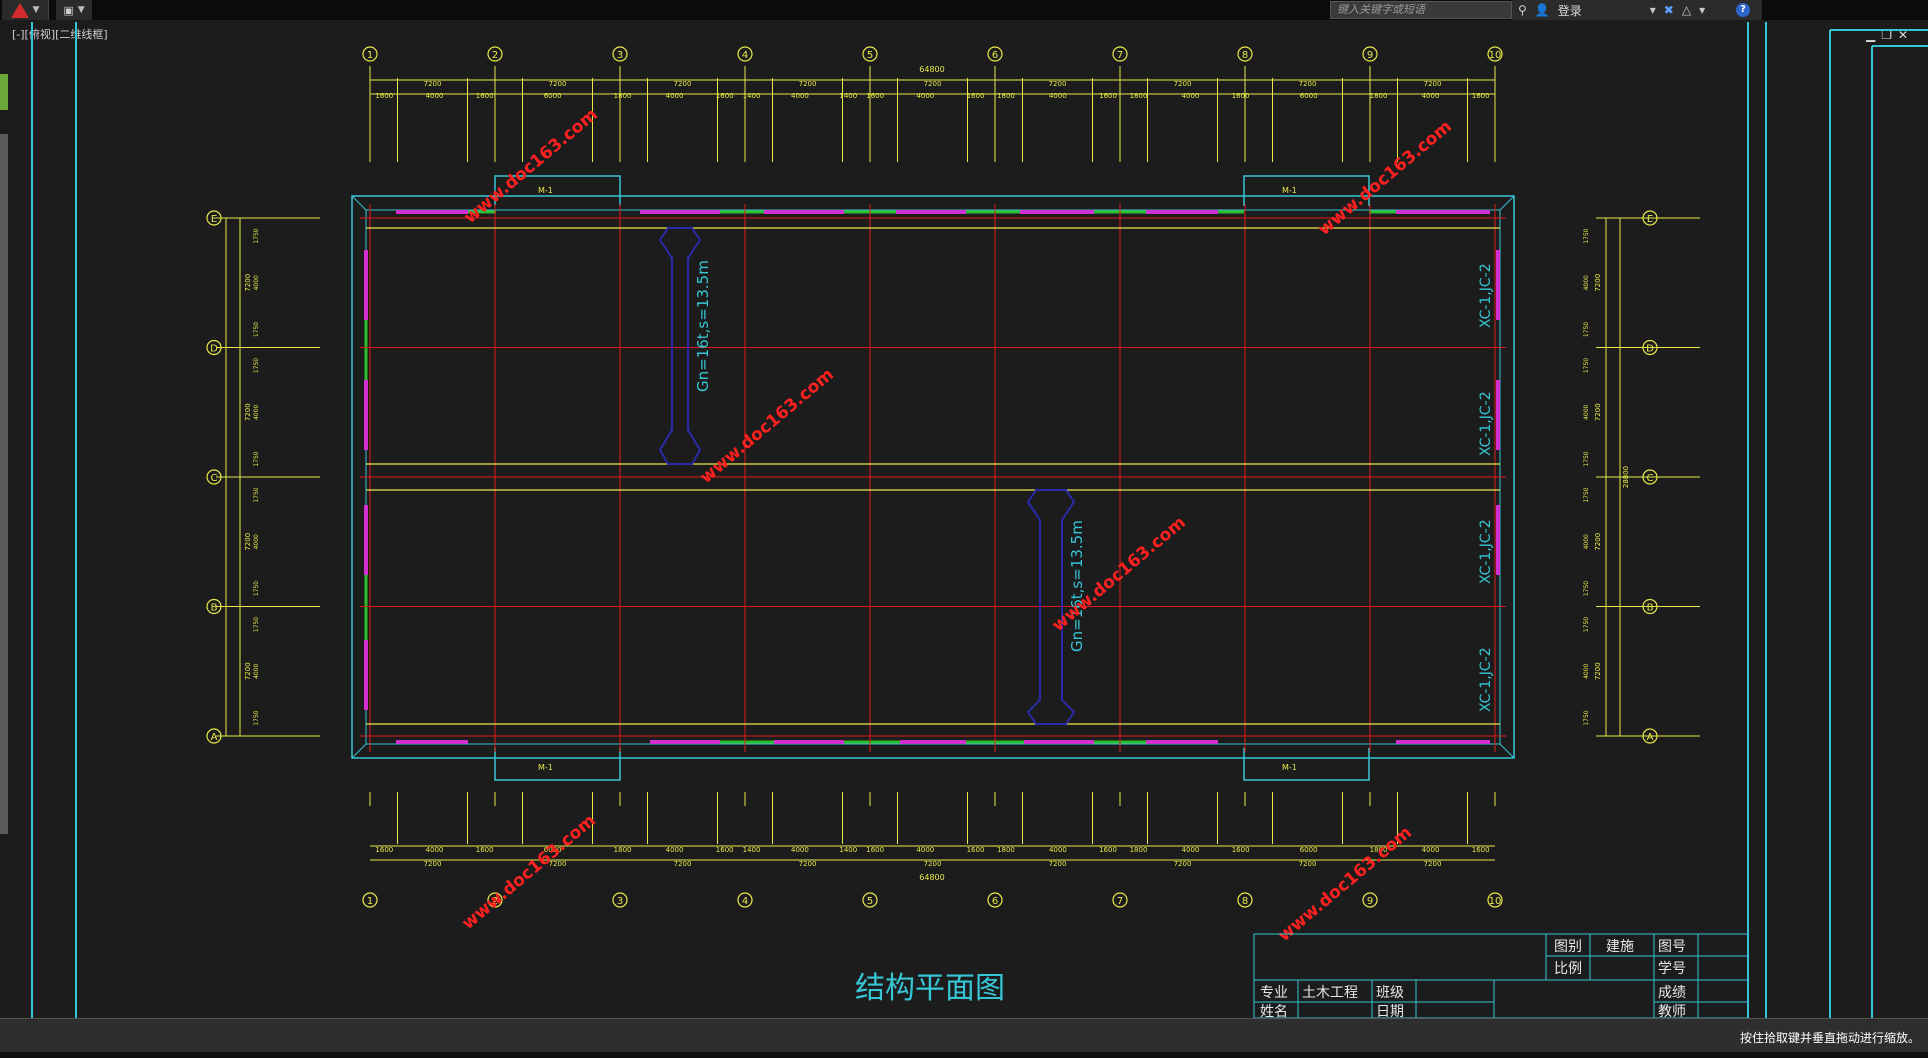 This screenshot has height=1058, width=1928. I want to click on axis-label: C, so click(214, 478).